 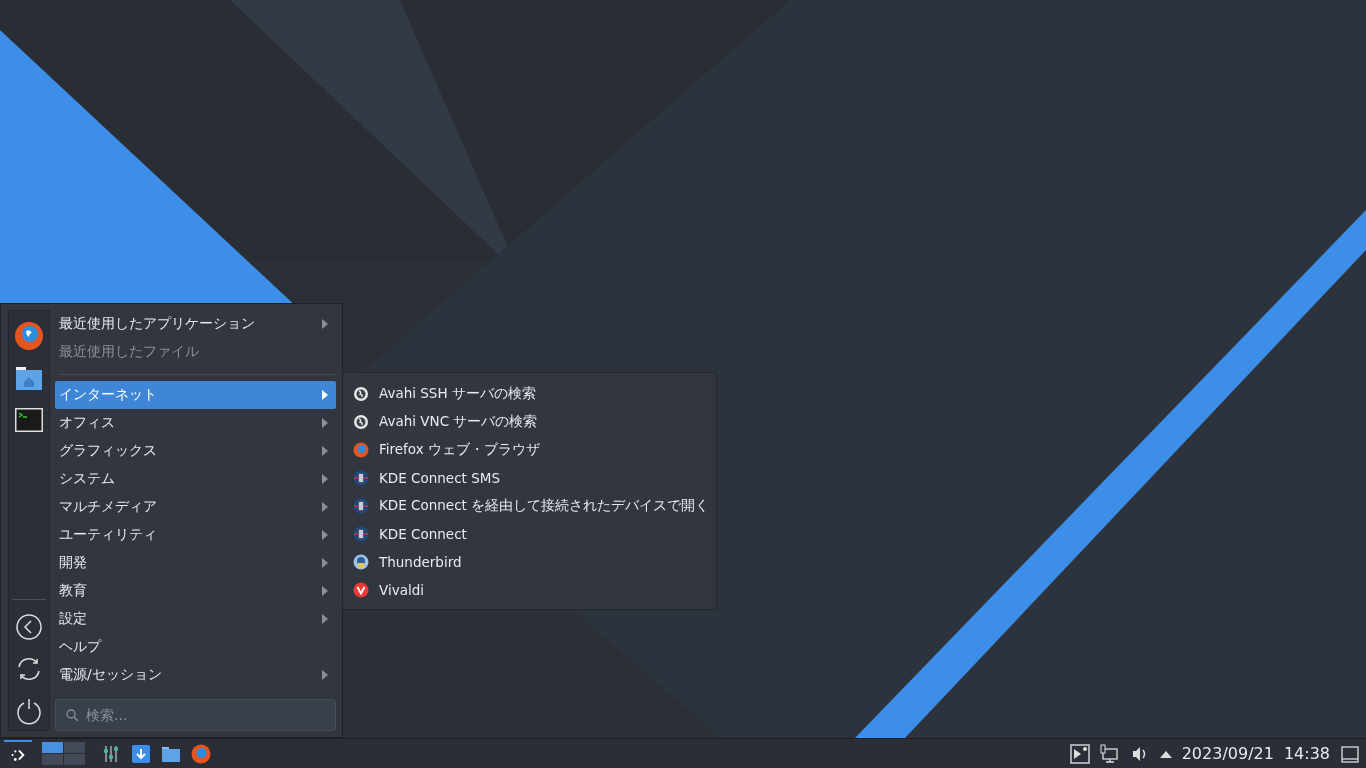 I want to click on menu-item: 開発, so click(x=195, y=563).